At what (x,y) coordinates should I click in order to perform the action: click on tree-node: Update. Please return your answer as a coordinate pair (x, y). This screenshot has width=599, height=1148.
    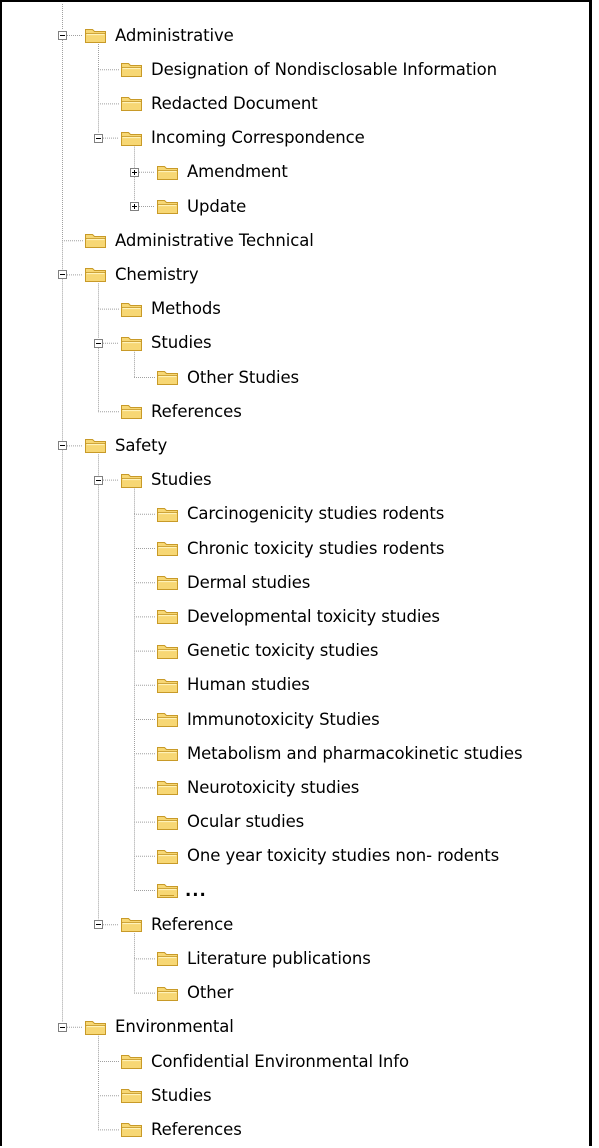
    Looking at the image, I should click on (201, 206).